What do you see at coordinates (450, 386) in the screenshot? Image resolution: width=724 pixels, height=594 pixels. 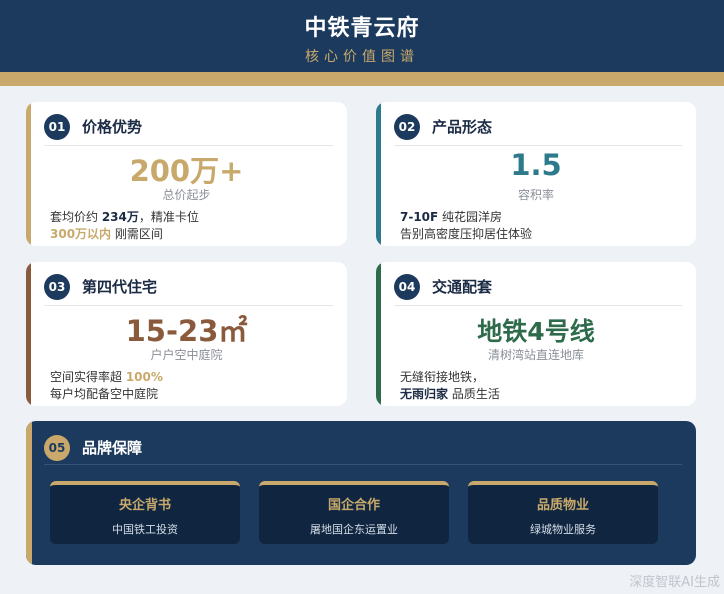 I see `card-description: 无缝衔接地铁， 无雨归家 品质生活` at bounding box center [450, 386].